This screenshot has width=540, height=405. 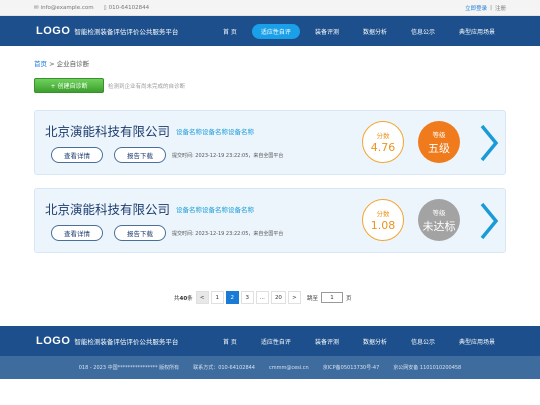 What do you see at coordinates (287, 63) in the screenshot?
I see `breadcrumb: 首页 > 企业自诊断` at bounding box center [287, 63].